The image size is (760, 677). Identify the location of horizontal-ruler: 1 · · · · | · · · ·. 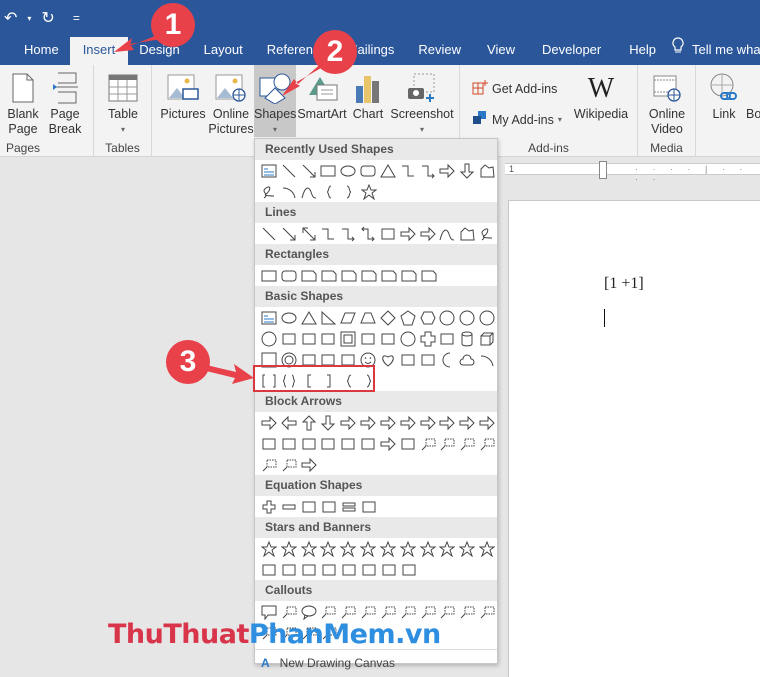
(632, 172).